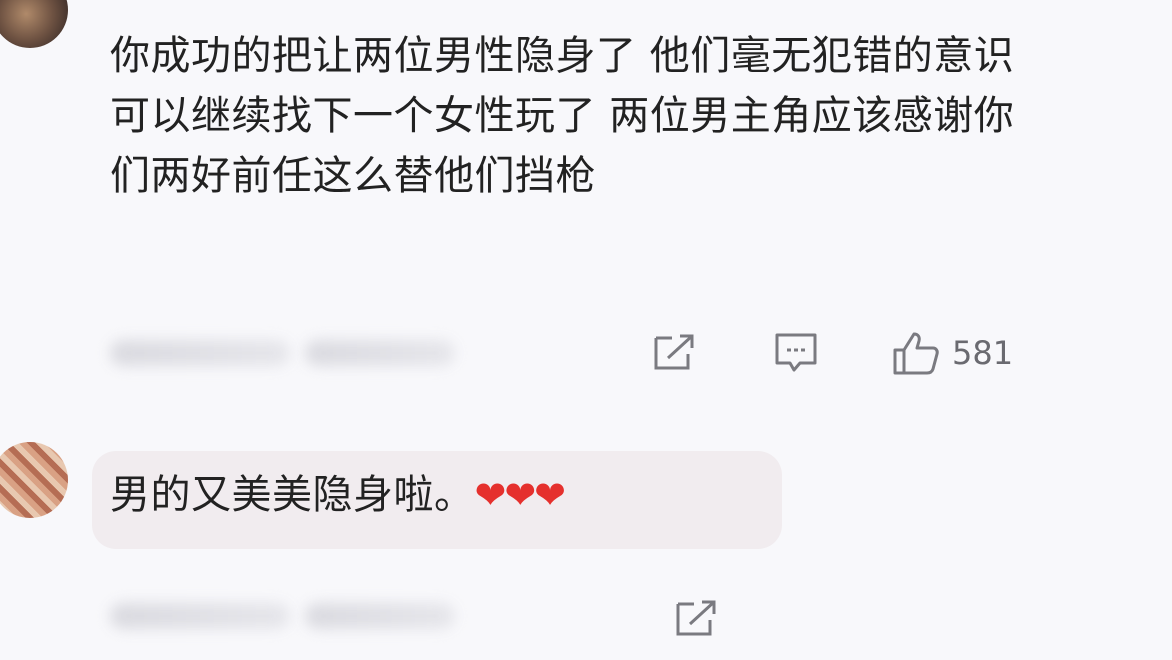 The image size is (1172, 660). I want to click on comment-icon, so click(796, 352).